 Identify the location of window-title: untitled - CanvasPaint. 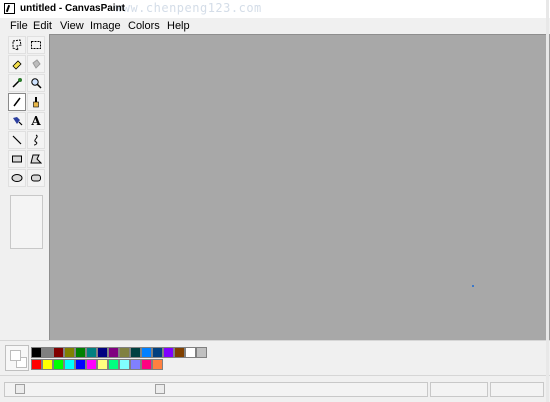
(73, 8).